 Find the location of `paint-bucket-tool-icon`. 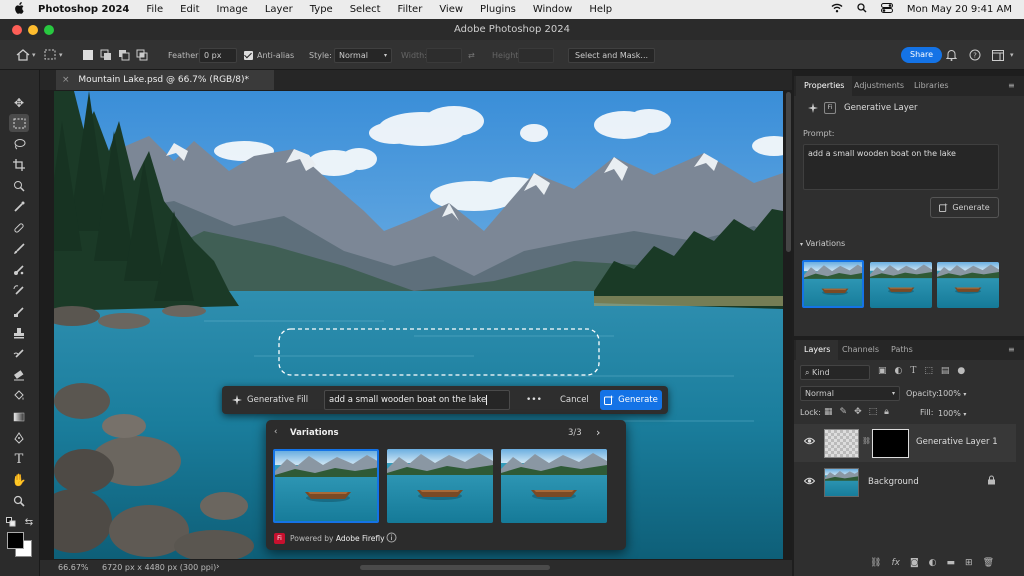

paint-bucket-tool-icon is located at coordinates (19, 396).